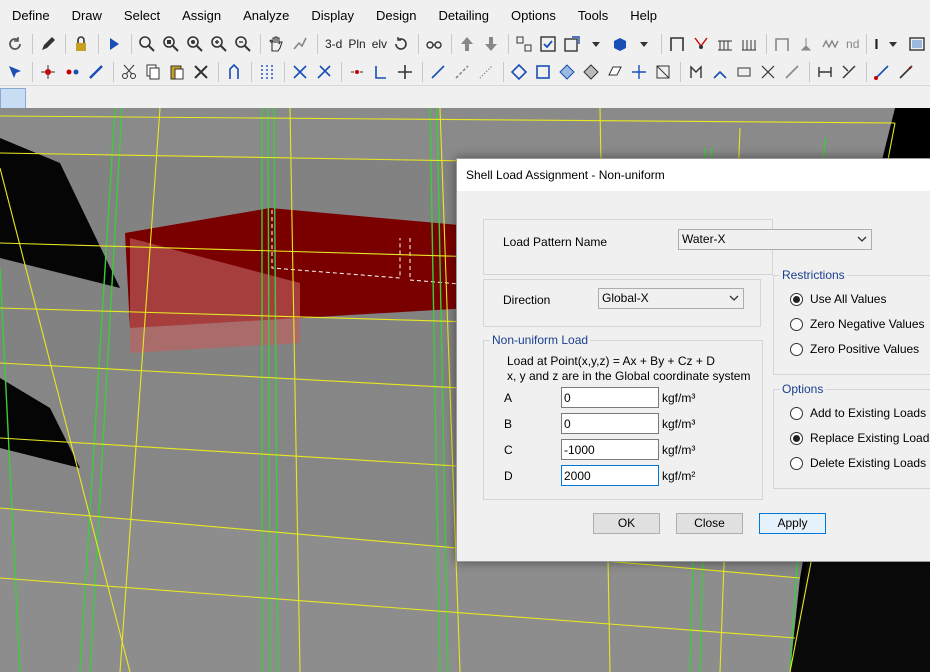 This screenshot has height=672, width=930. Describe the element at coordinates (857, 324) in the screenshot. I see `radio-zero-negative-values: Zero Negative Values` at that location.